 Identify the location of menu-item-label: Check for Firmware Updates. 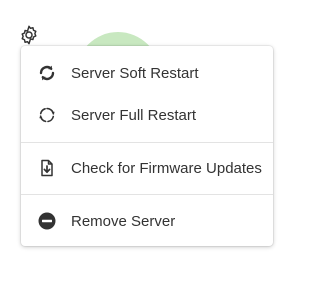
(166, 168).